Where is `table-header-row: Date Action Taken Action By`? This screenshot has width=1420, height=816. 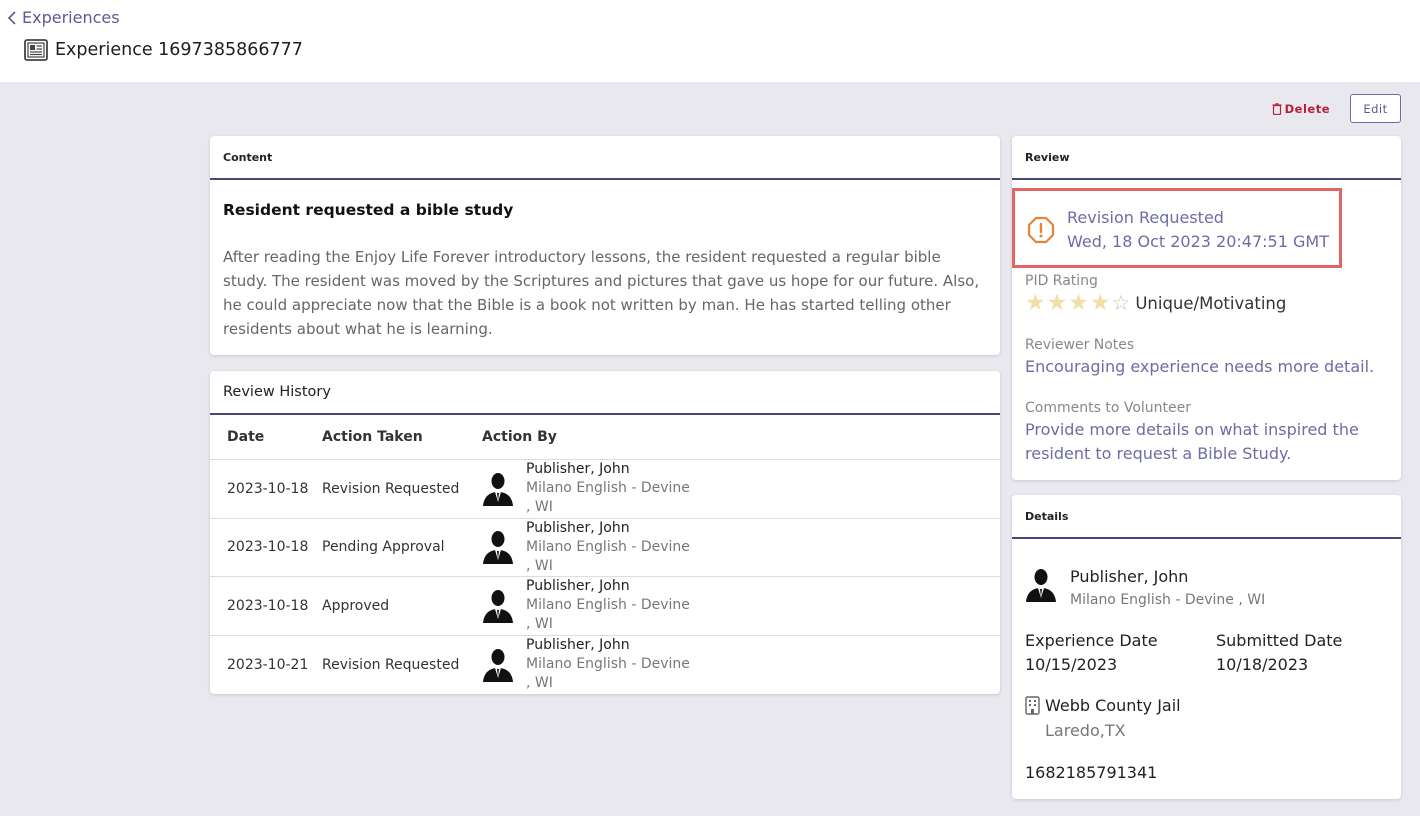
table-header-row: Date Action Taken Action By is located at coordinates (605, 437).